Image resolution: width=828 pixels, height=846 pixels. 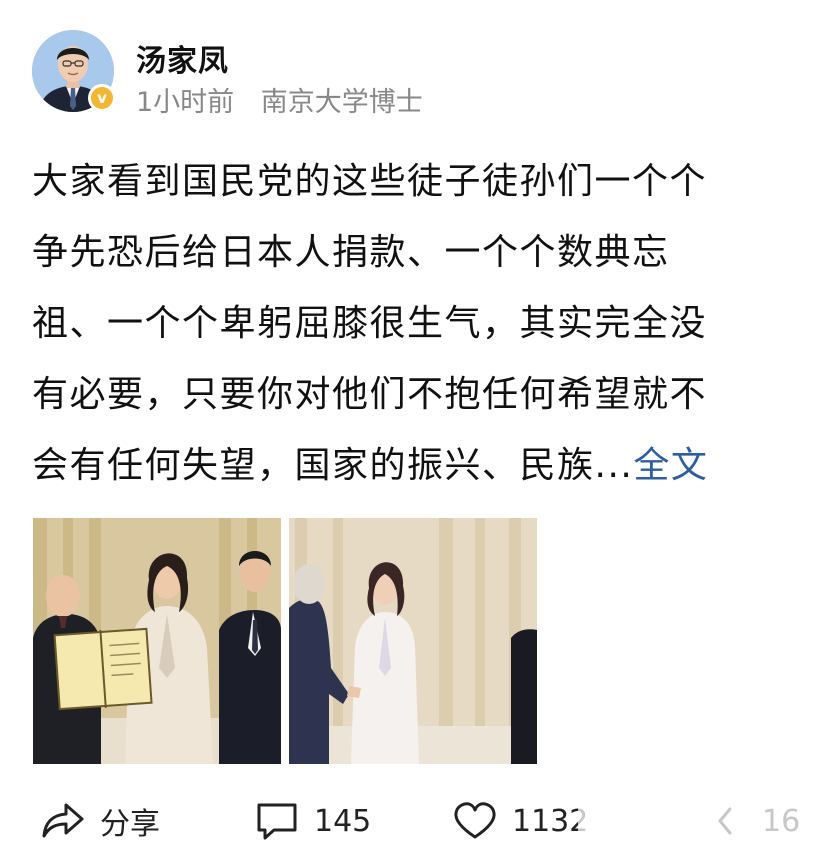 I want to click on author-title: 南京大学博士, so click(x=341, y=102).